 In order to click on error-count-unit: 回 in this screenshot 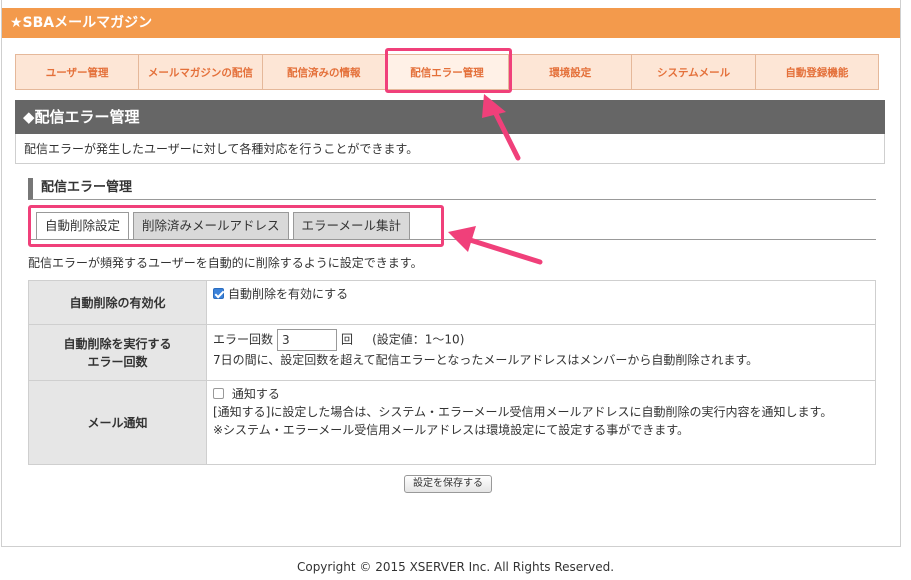, I will do `click(347, 339)`.